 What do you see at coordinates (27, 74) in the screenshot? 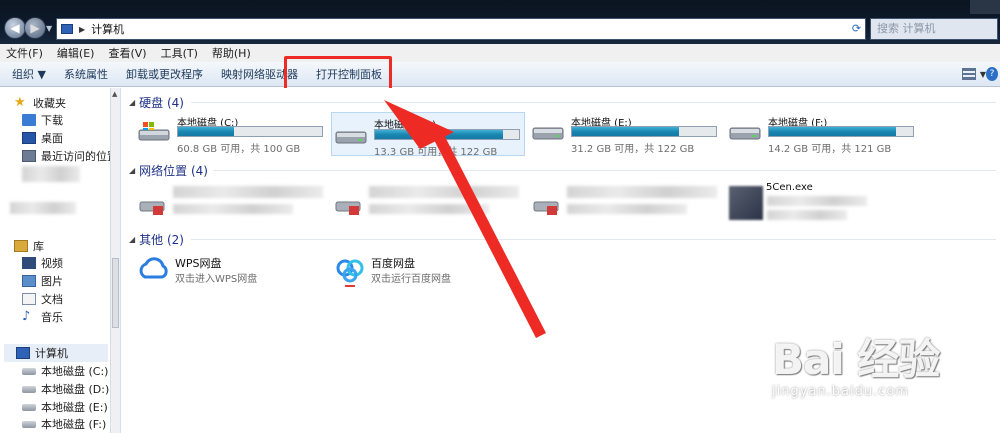
I see `organize-button: 组织 ▼` at bounding box center [27, 74].